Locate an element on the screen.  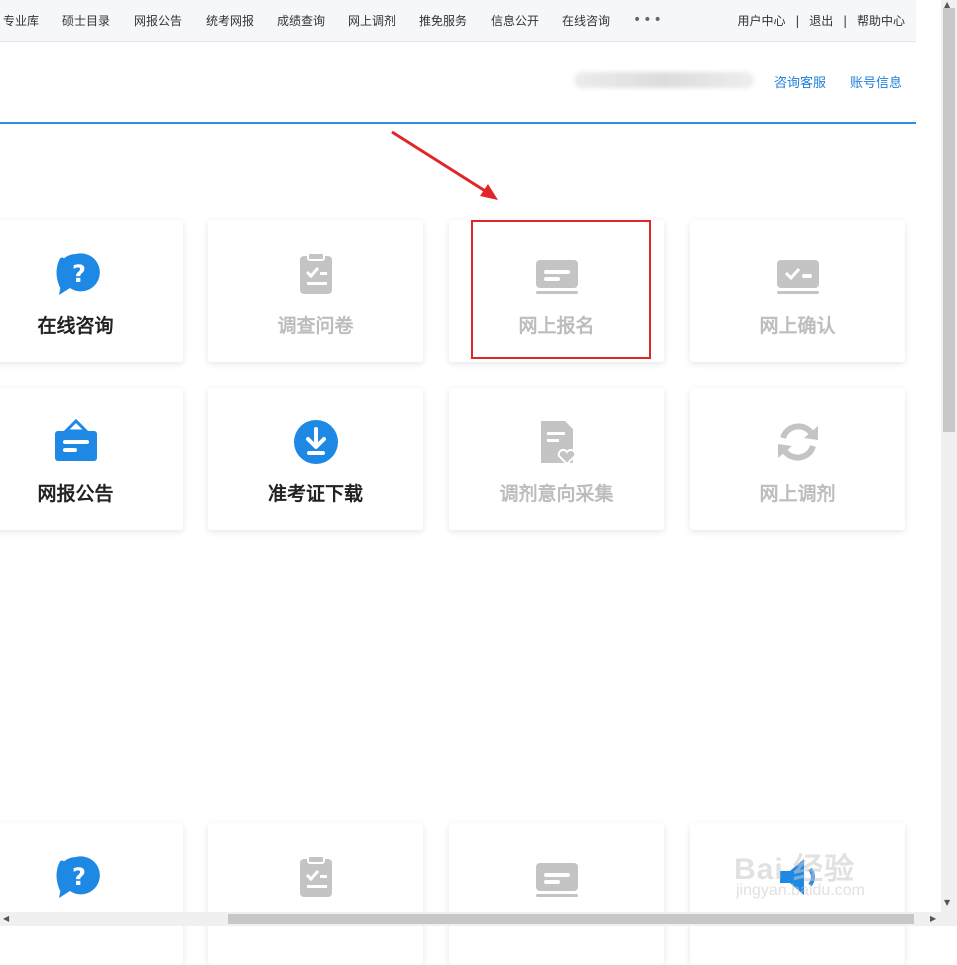
watermark-sub: jingyan.baidu.com is located at coordinates (800, 890).